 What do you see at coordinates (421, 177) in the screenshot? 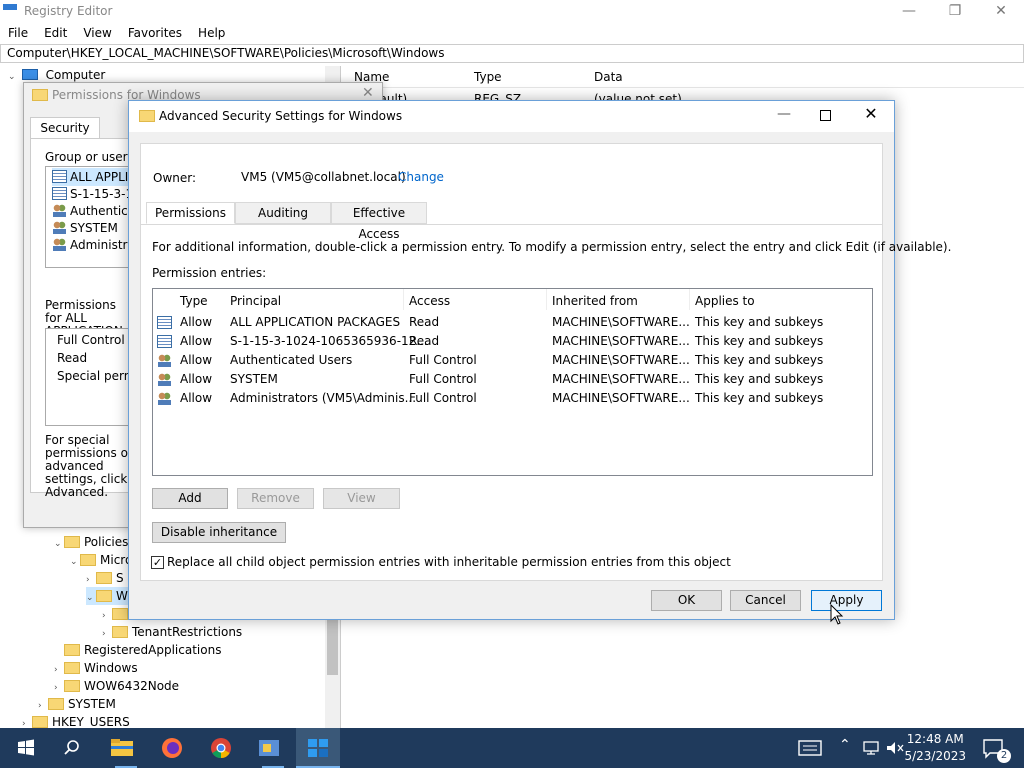
I see `change-owner-link: Change` at bounding box center [421, 177].